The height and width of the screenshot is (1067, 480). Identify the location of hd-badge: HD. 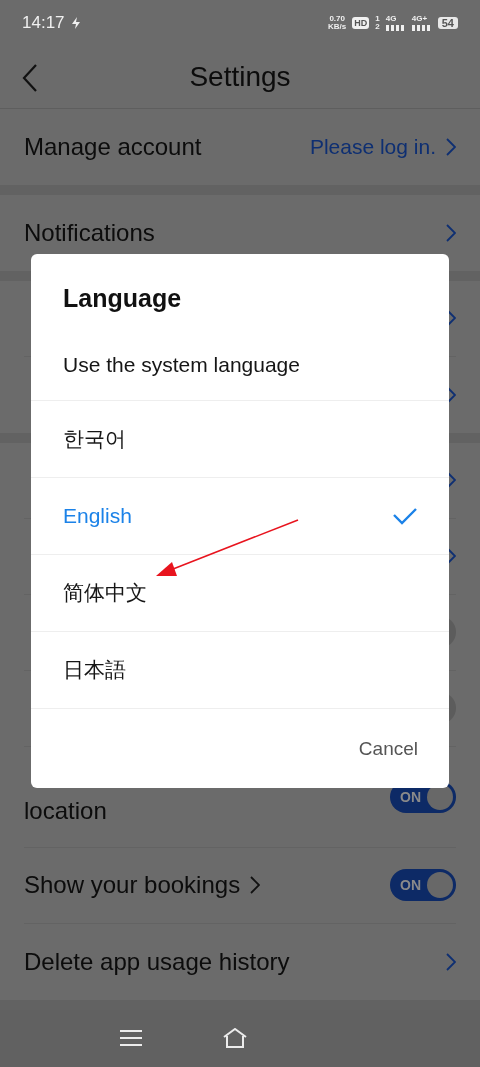
(361, 22).